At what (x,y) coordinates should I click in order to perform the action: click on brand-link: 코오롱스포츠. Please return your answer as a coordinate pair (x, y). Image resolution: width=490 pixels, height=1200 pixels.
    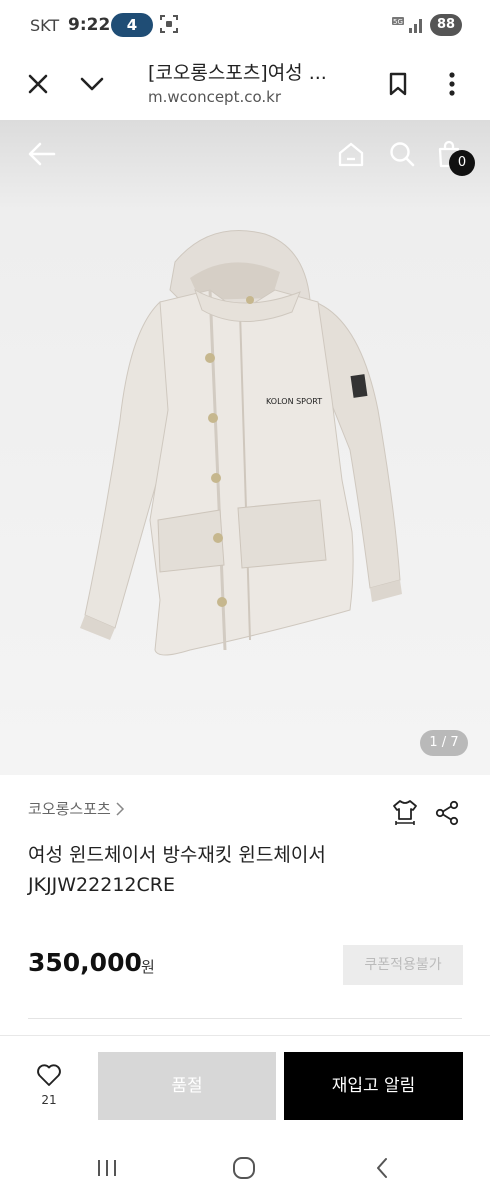
    Looking at the image, I should click on (76, 808).